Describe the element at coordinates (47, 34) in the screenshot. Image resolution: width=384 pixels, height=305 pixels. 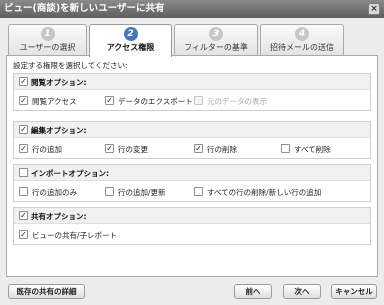
I see `step-number-1: 1` at that location.